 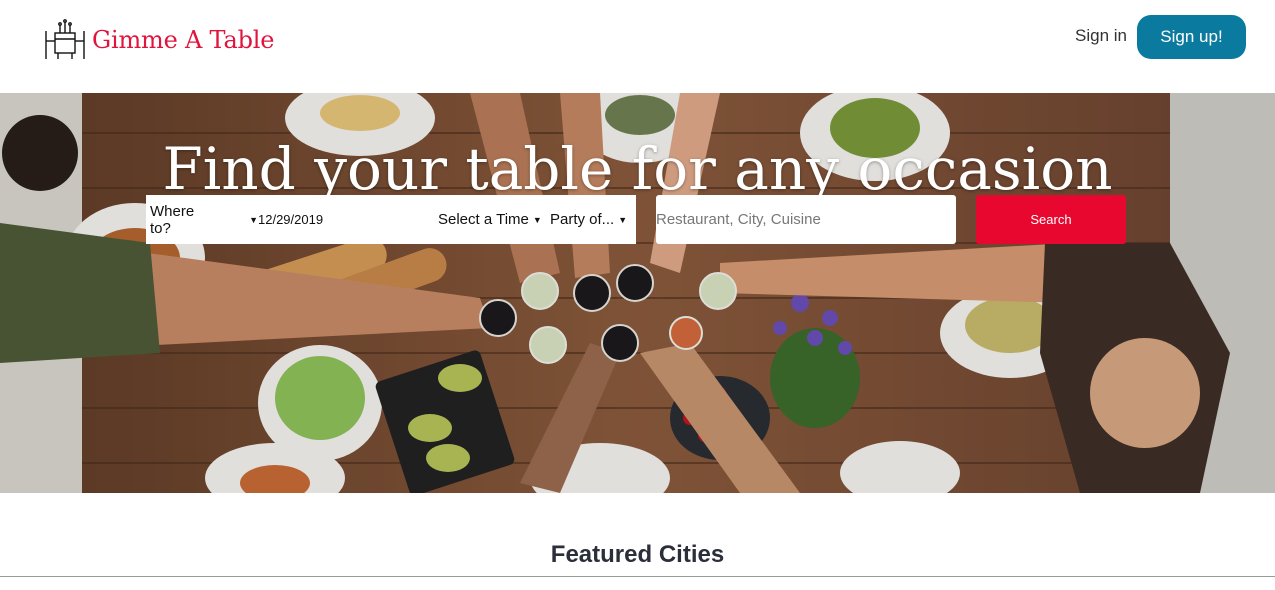 I want to click on signup-button: Sign up!, so click(x=1191, y=37).